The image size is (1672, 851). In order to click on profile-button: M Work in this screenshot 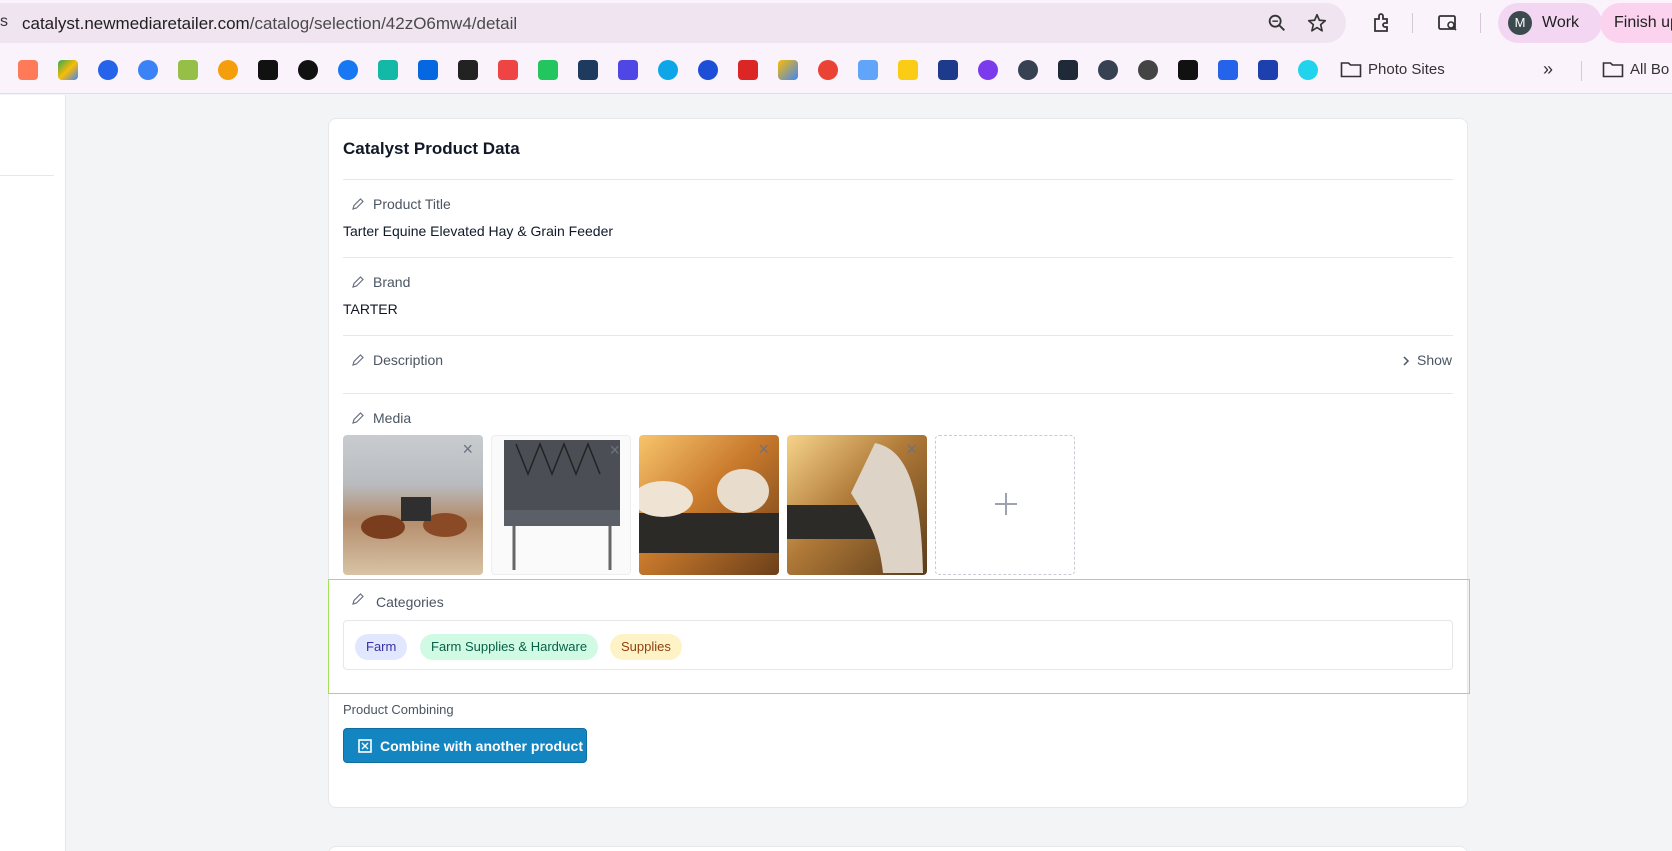, I will do `click(1550, 23)`.